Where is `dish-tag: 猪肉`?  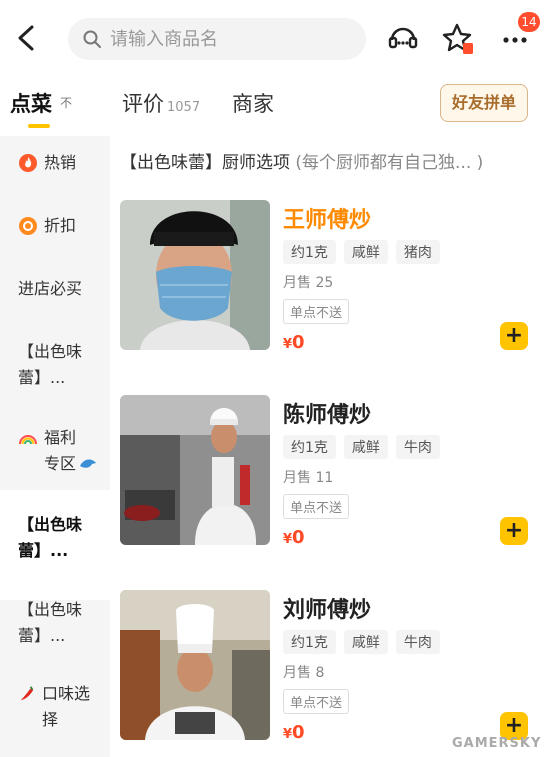 dish-tag: 猪肉 is located at coordinates (417, 252).